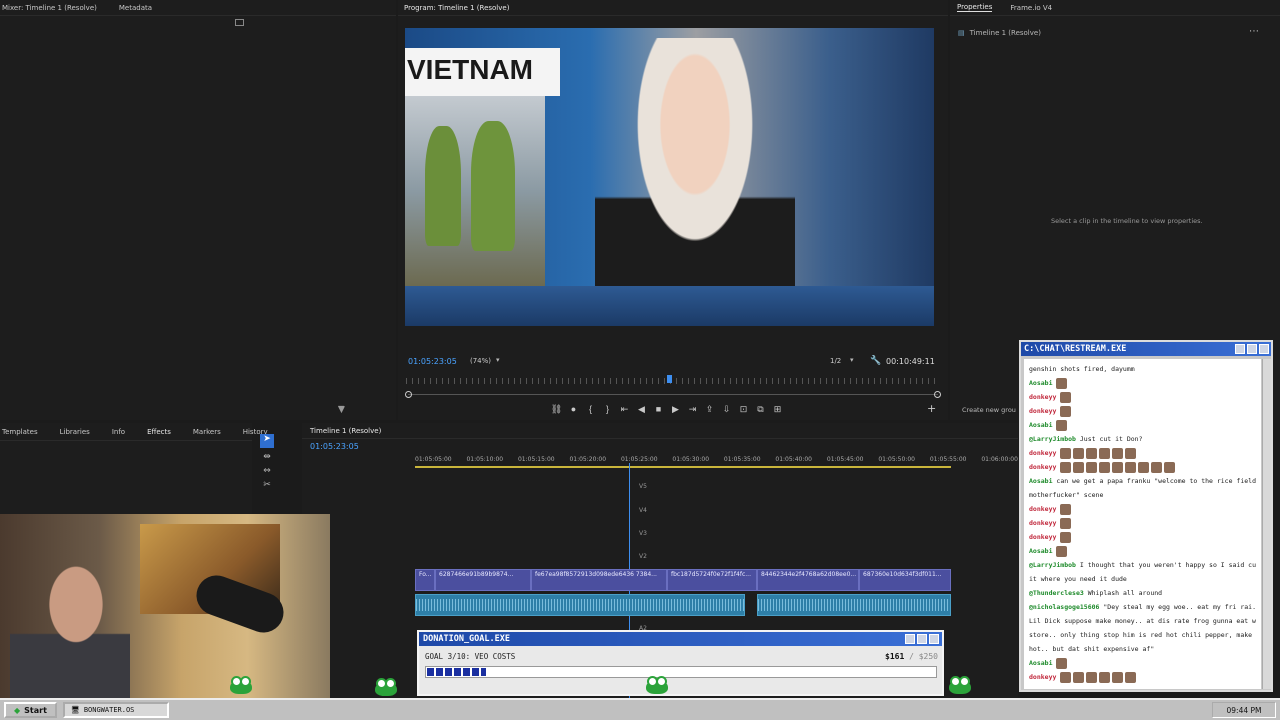 This screenshot has width=1280, height=720. Describe the element at coordinates (1254, 31) in the screenshot. I see `more-options-icon: ⋯` at that location.